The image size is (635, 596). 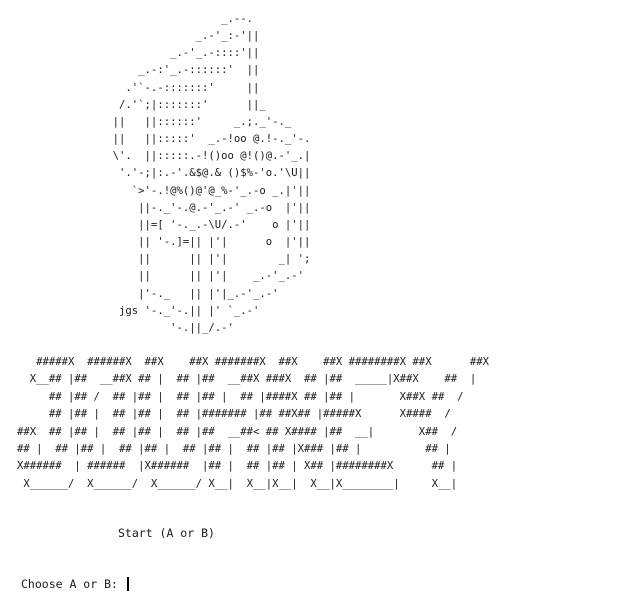 I want to click on input-prompt-line: Choose A or B:, so click(x=75, y=584).